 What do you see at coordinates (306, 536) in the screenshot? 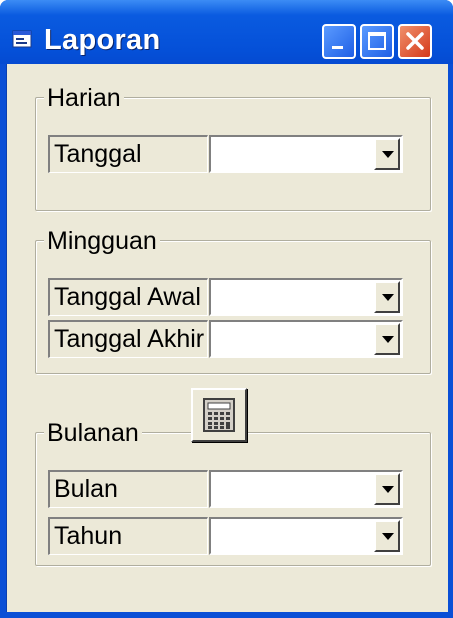
I see `tahun-combo` at bounding box center [306, 536].